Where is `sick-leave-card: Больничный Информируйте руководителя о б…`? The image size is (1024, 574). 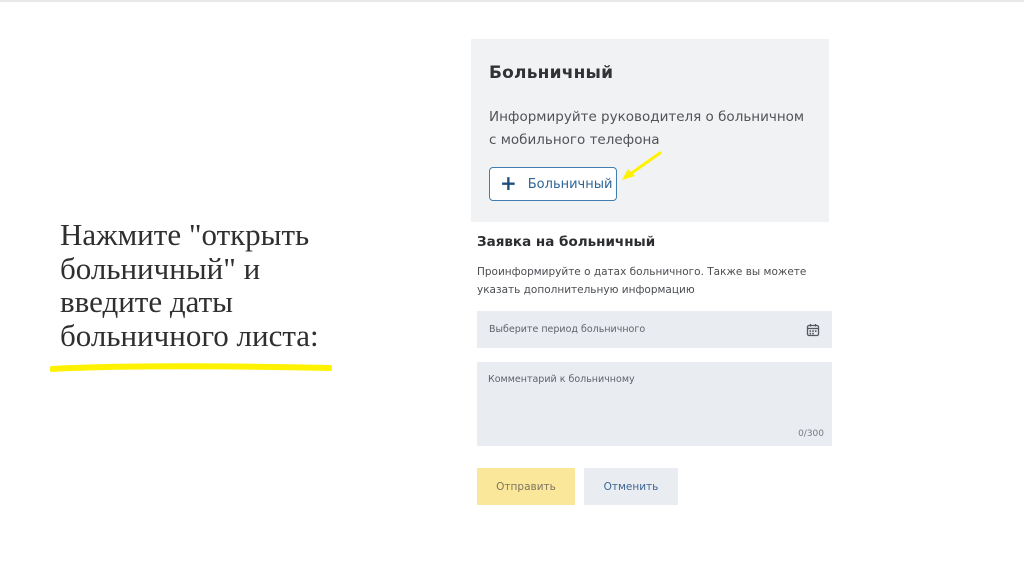
sick-leave-card: Больничный Информируйте руководителя о б… is located at coordinates (650, 130).